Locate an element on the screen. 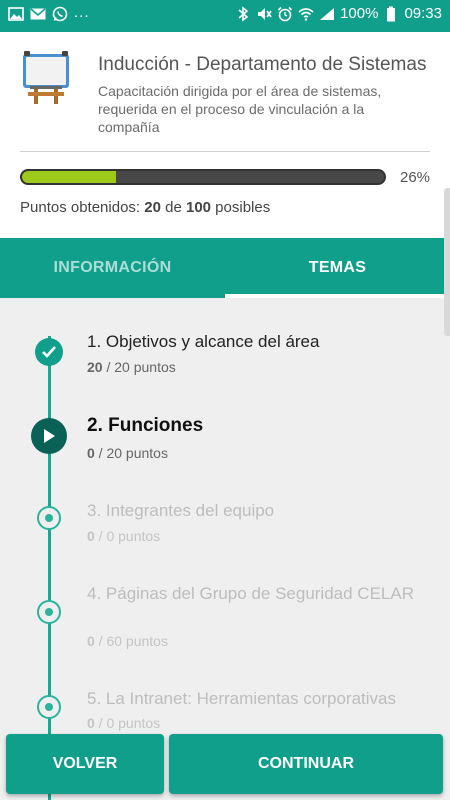 The image size is (450, 800). whiteboard-icon is located at coordinates (46, 77).